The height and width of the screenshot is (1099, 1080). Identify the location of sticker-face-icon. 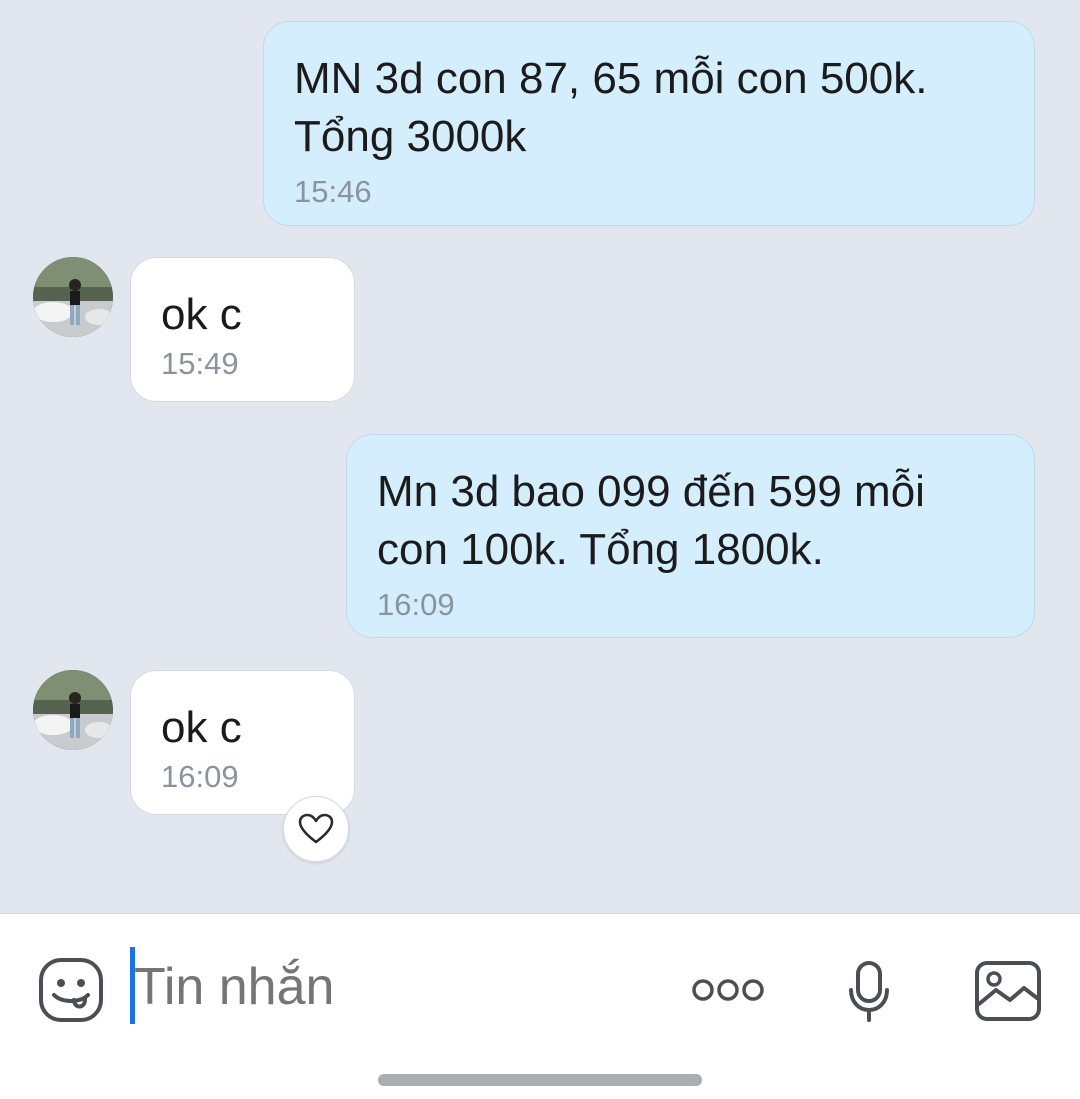
(71, 990).